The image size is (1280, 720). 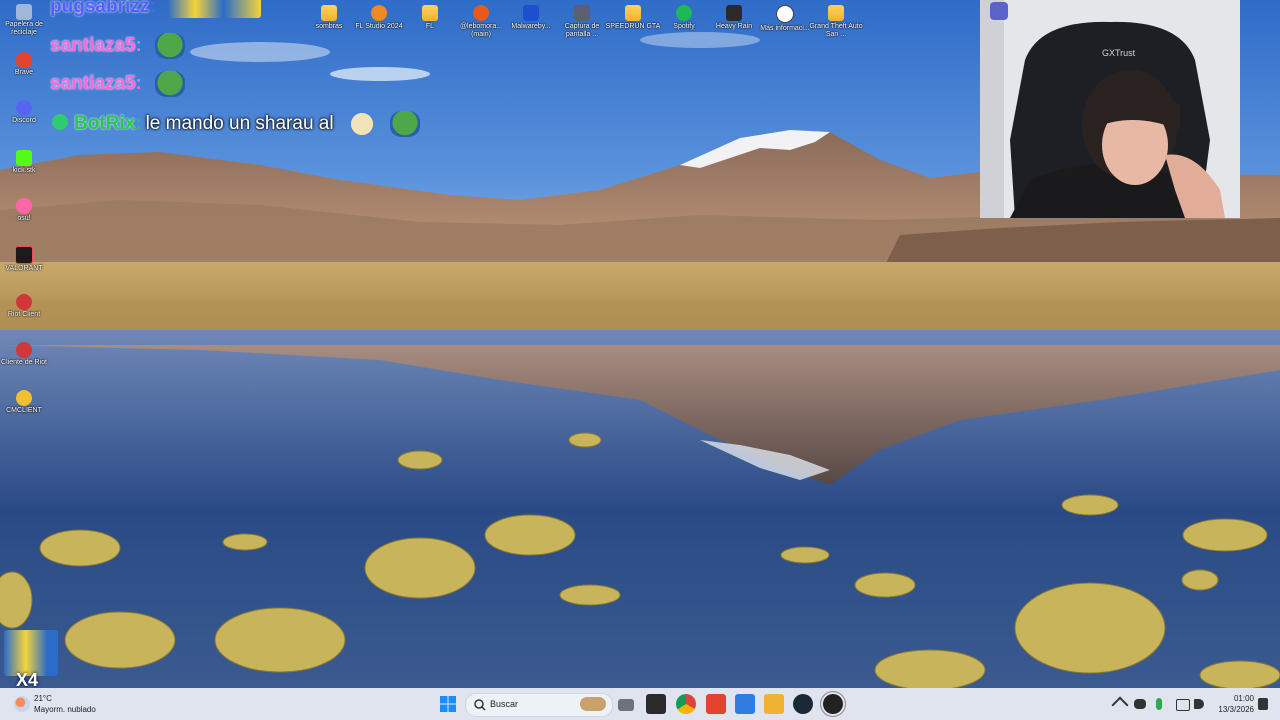 What do you see at coordinates (734, 13) in the screenshot?
I see `game-icon` at bounding box center [734, 13].